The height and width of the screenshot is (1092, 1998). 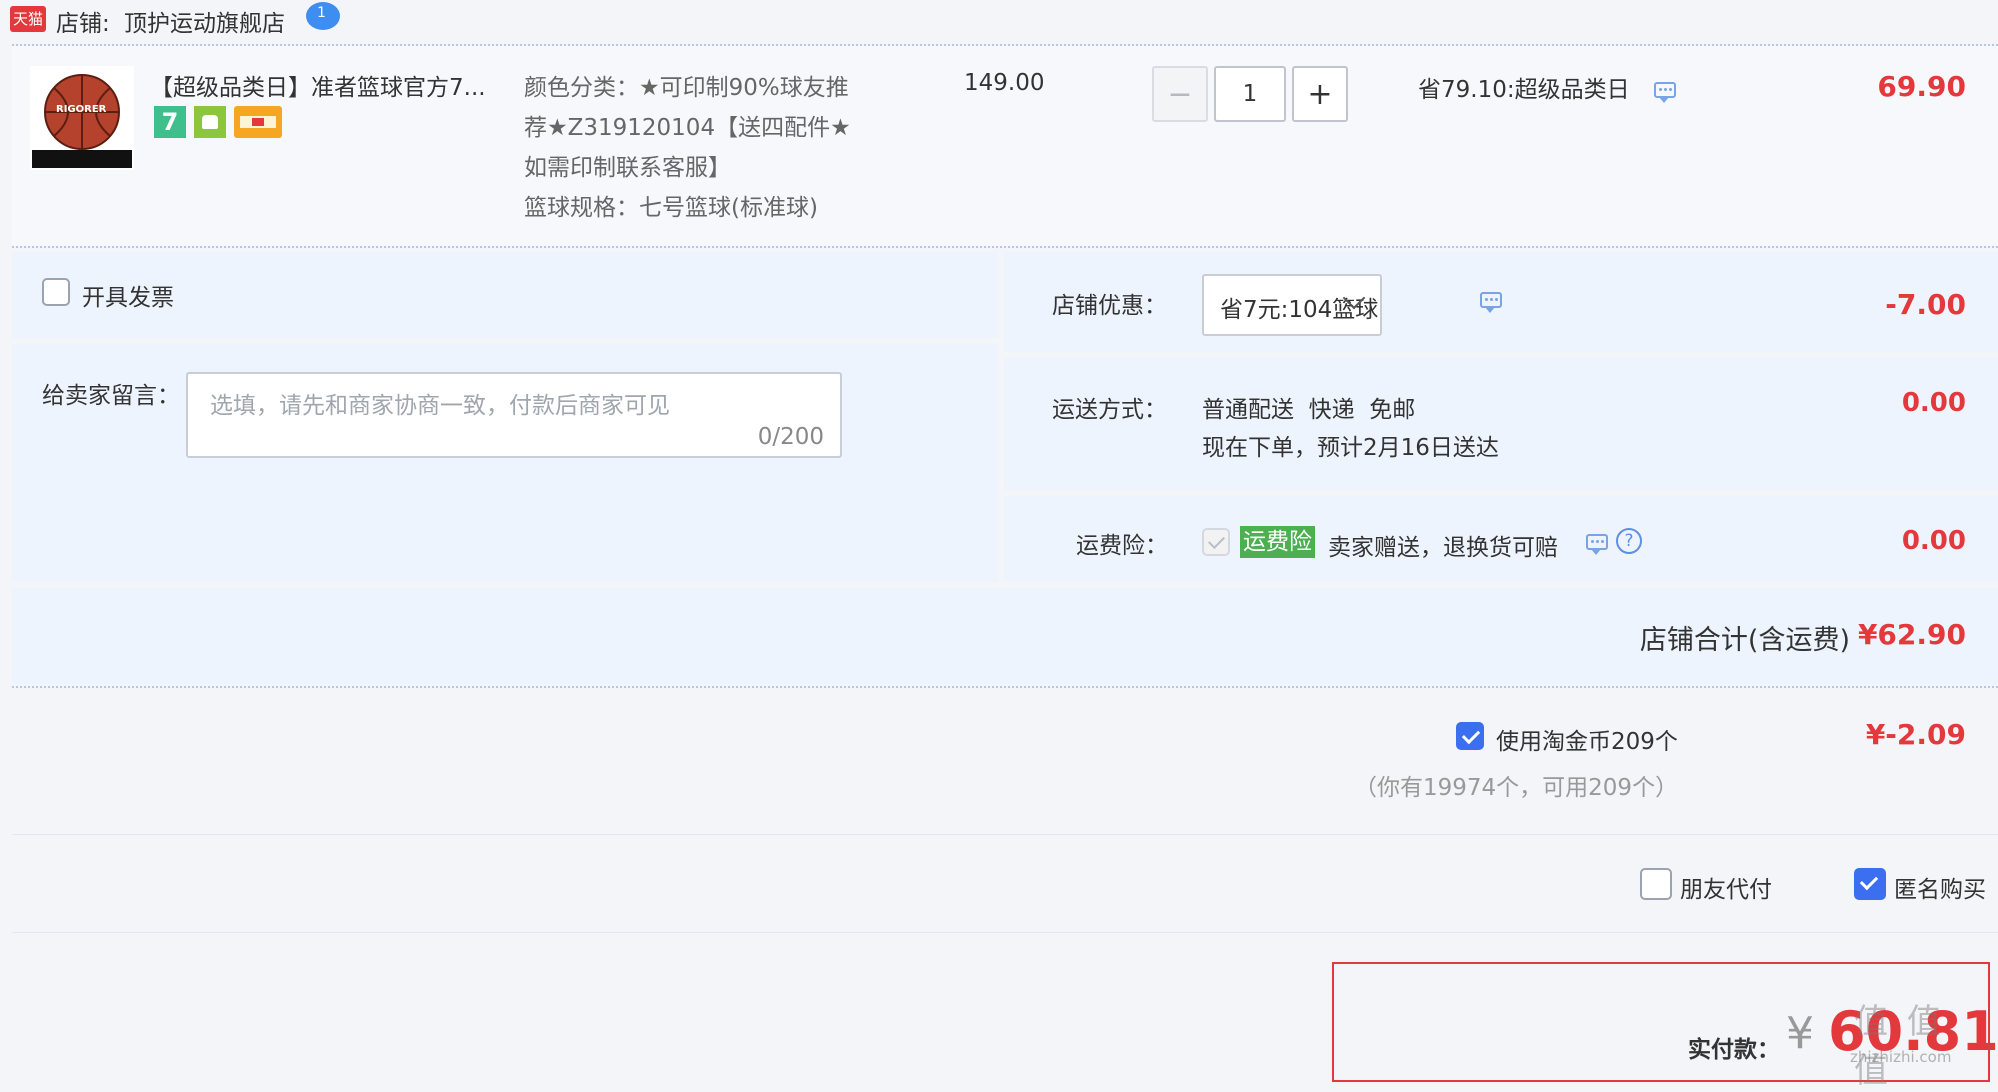 What do you see at coordinates (505, 295) in the screenshot?
I see `invoice-panel: 开具发票` at bounding box center [505, 295].